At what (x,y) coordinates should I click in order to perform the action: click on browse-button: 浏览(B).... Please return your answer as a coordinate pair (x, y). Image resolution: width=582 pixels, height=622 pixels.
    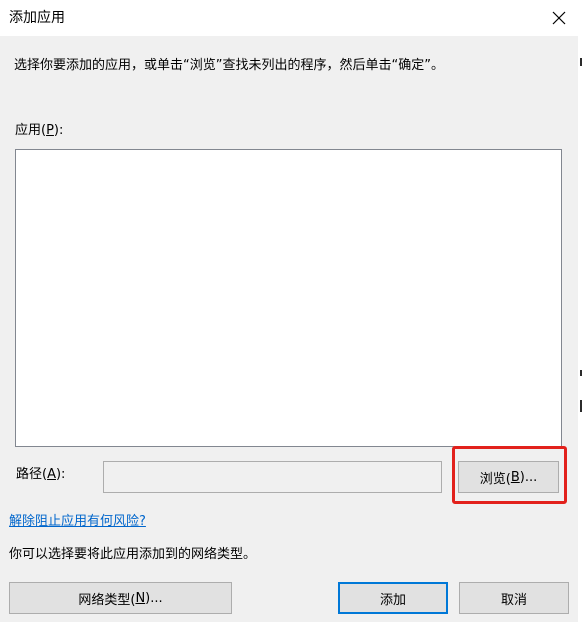
    Looking at the image, I should click on (508, 477).